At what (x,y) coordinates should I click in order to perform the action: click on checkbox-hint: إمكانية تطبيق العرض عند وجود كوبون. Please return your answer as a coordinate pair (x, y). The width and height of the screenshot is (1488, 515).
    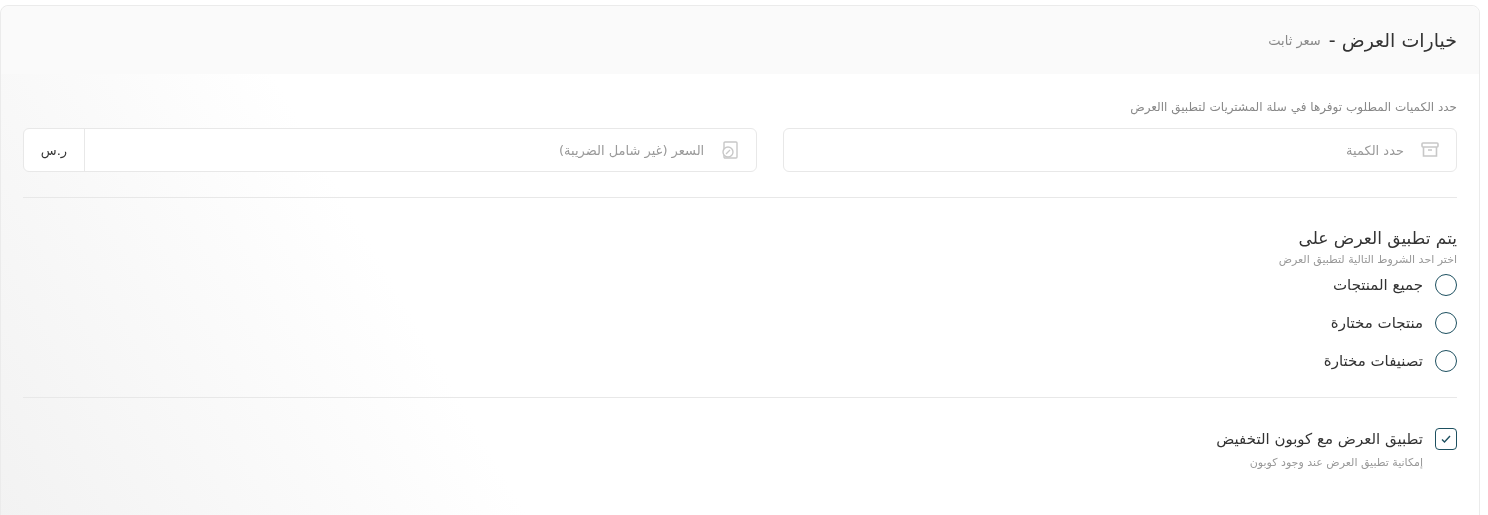
    Looking at the image, I should click on (1335, 462).